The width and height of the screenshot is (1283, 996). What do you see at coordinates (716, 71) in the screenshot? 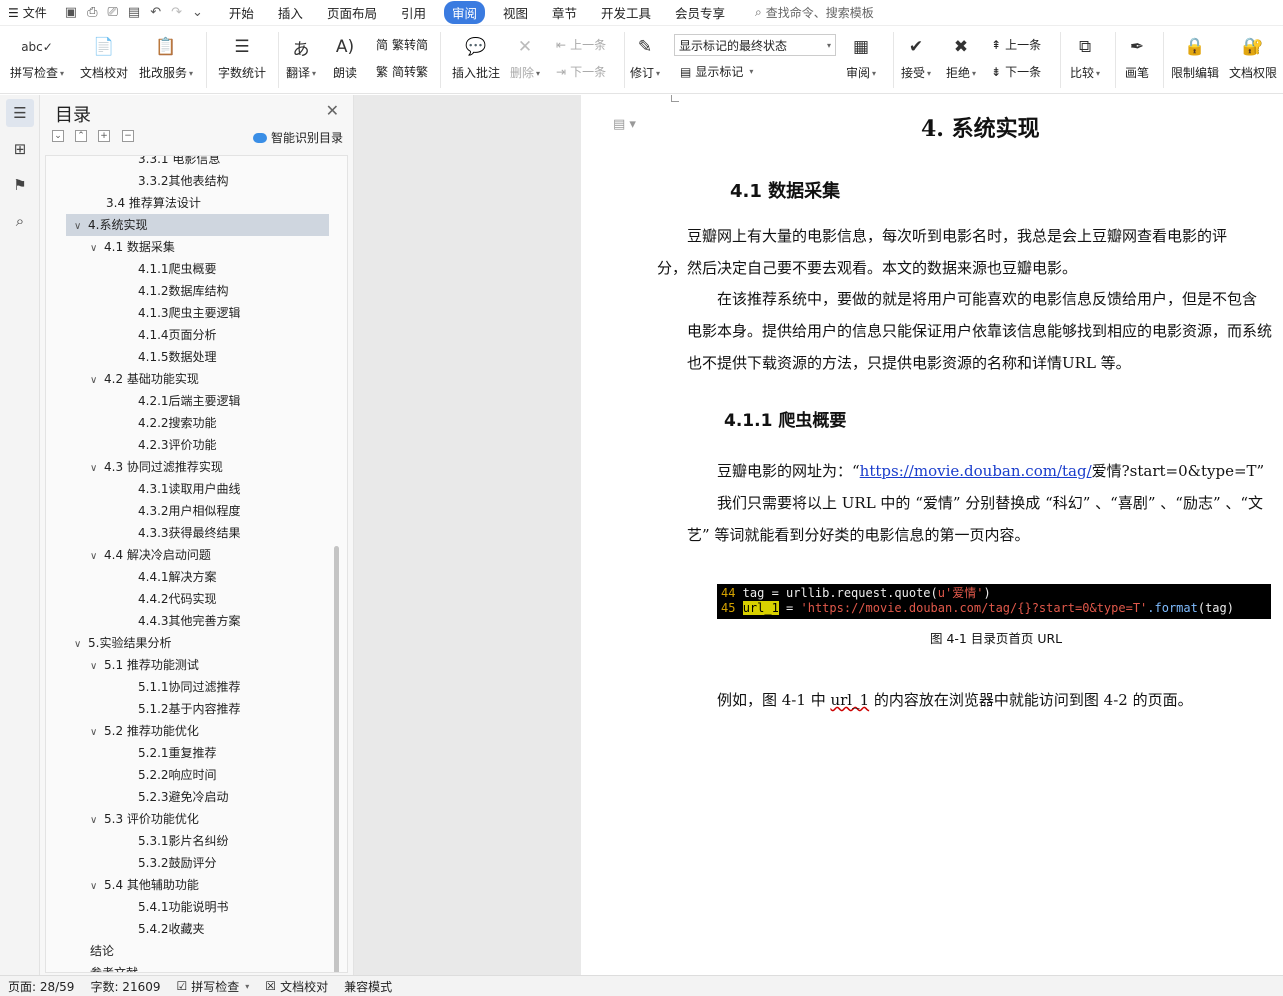
I see `show-markup-button: ▤ 显示标记 ▾` at bounding box center [716, 71].